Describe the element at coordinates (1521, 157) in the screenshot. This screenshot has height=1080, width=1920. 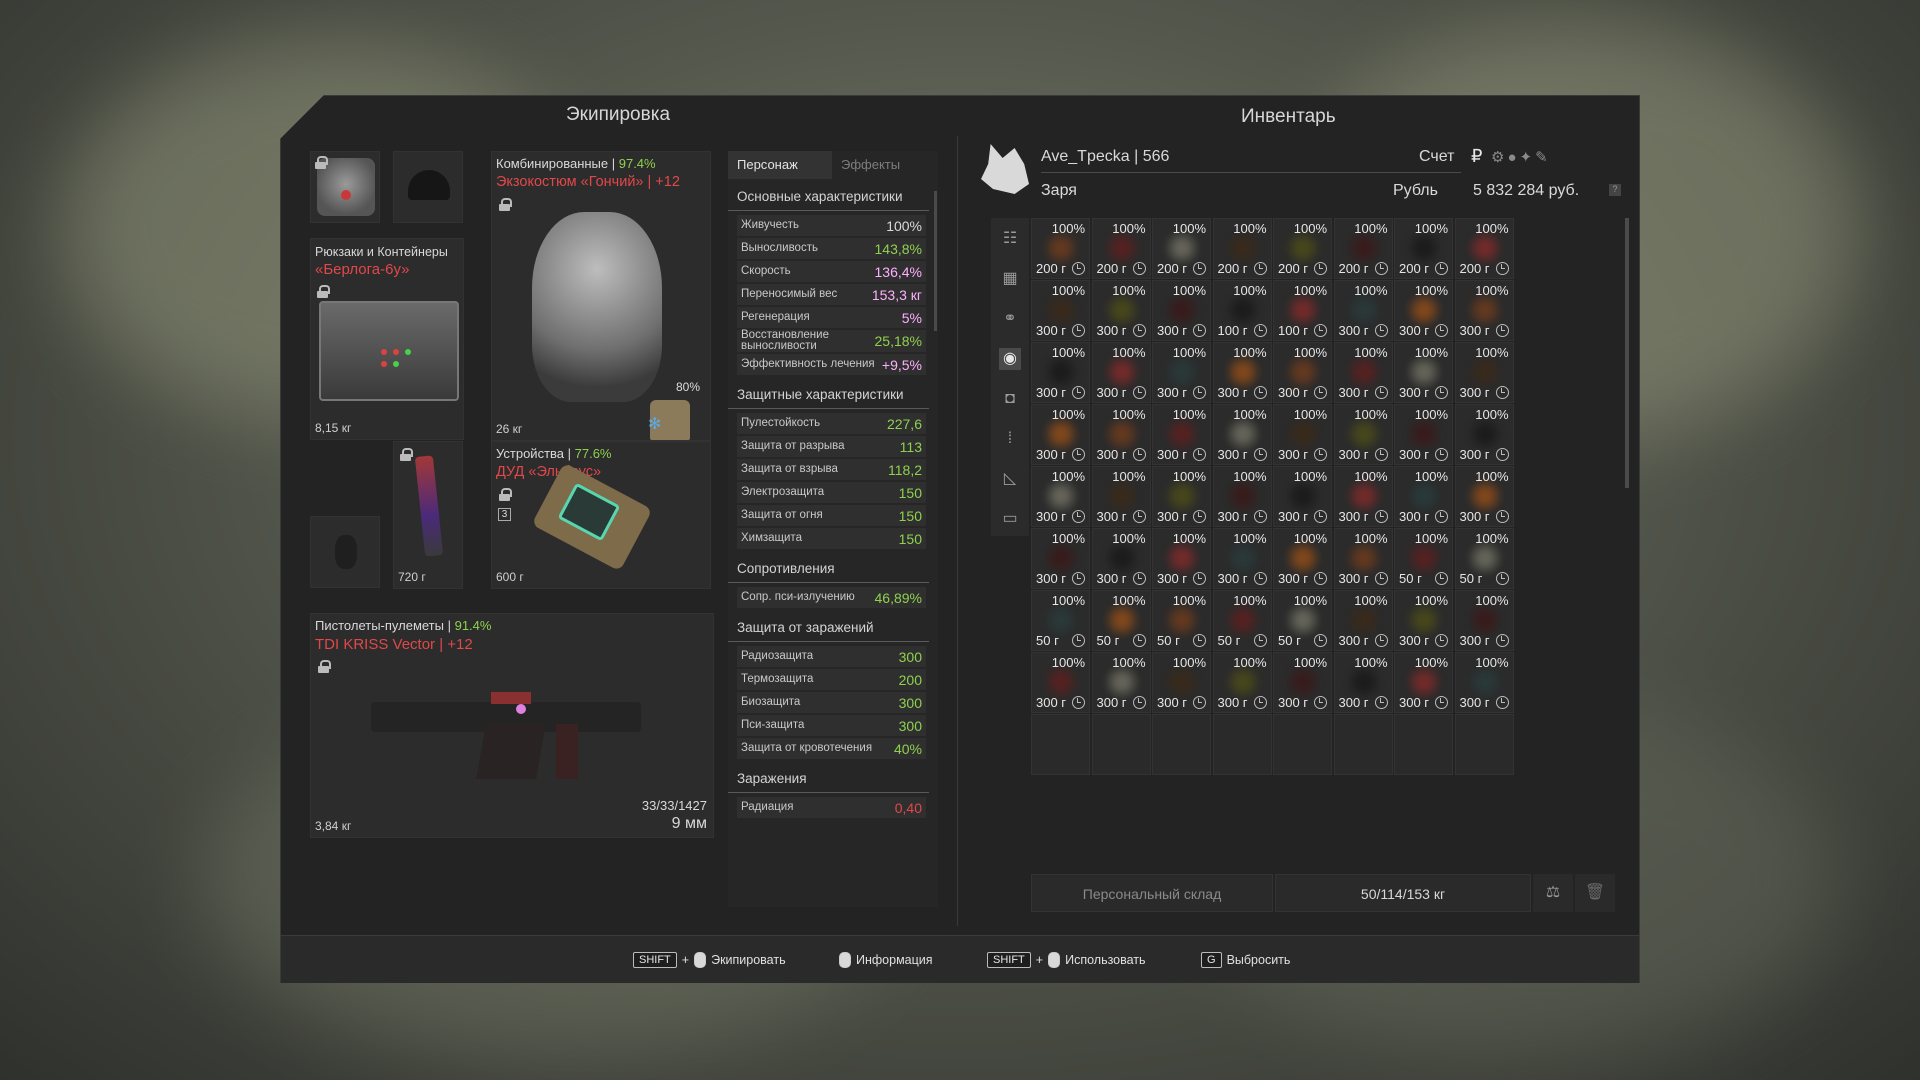
I see `currency-icons: ⚙●✦✎` at that location.